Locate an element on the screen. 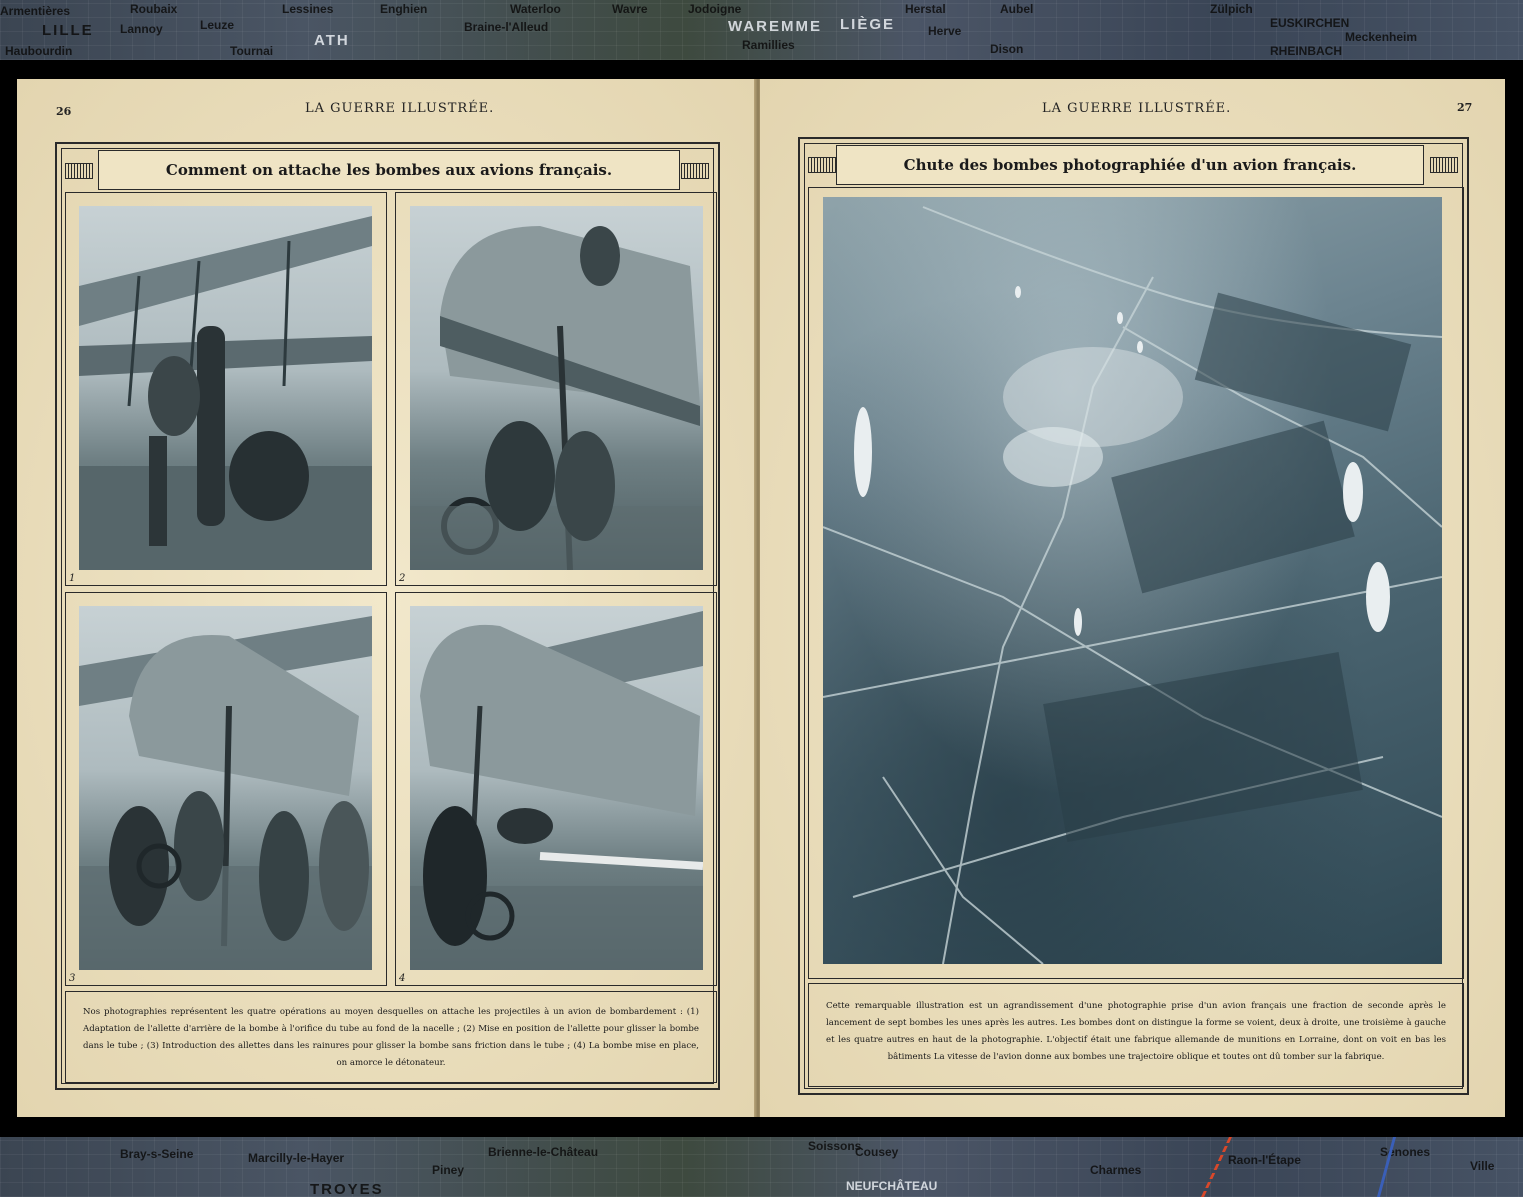 The image size is (1523, 1197). map-place: Marcilly-le-Hayer is located at coordinates (296, 1158).